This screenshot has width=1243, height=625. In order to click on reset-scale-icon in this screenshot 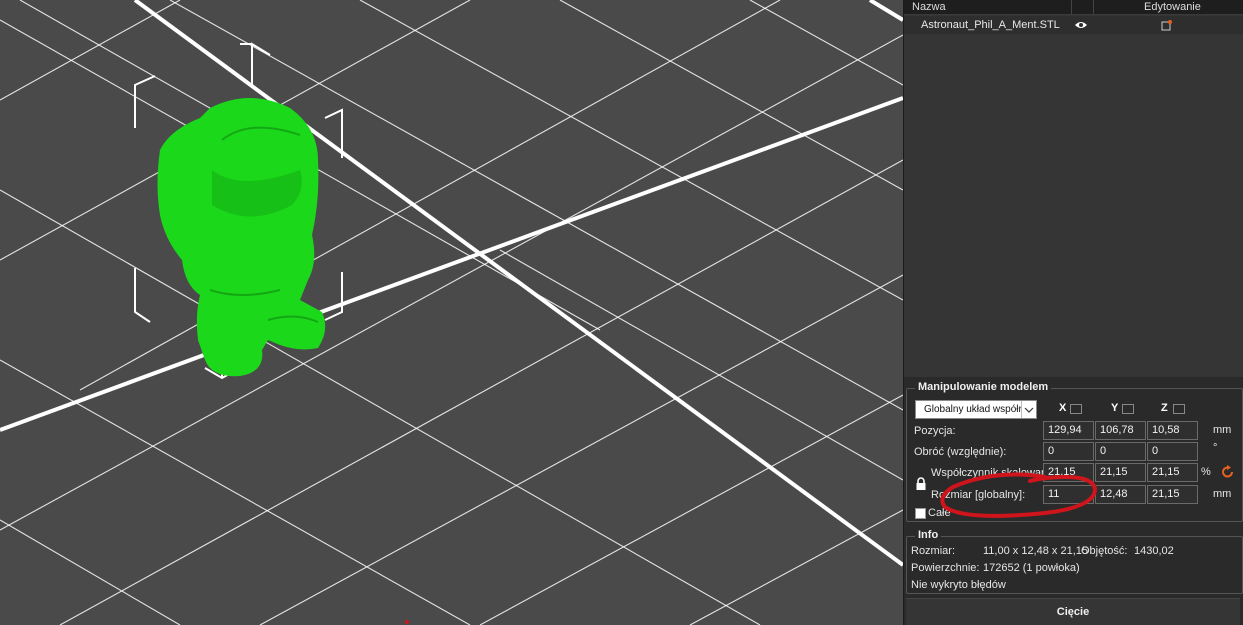, I will do `click(1228, 472)`.